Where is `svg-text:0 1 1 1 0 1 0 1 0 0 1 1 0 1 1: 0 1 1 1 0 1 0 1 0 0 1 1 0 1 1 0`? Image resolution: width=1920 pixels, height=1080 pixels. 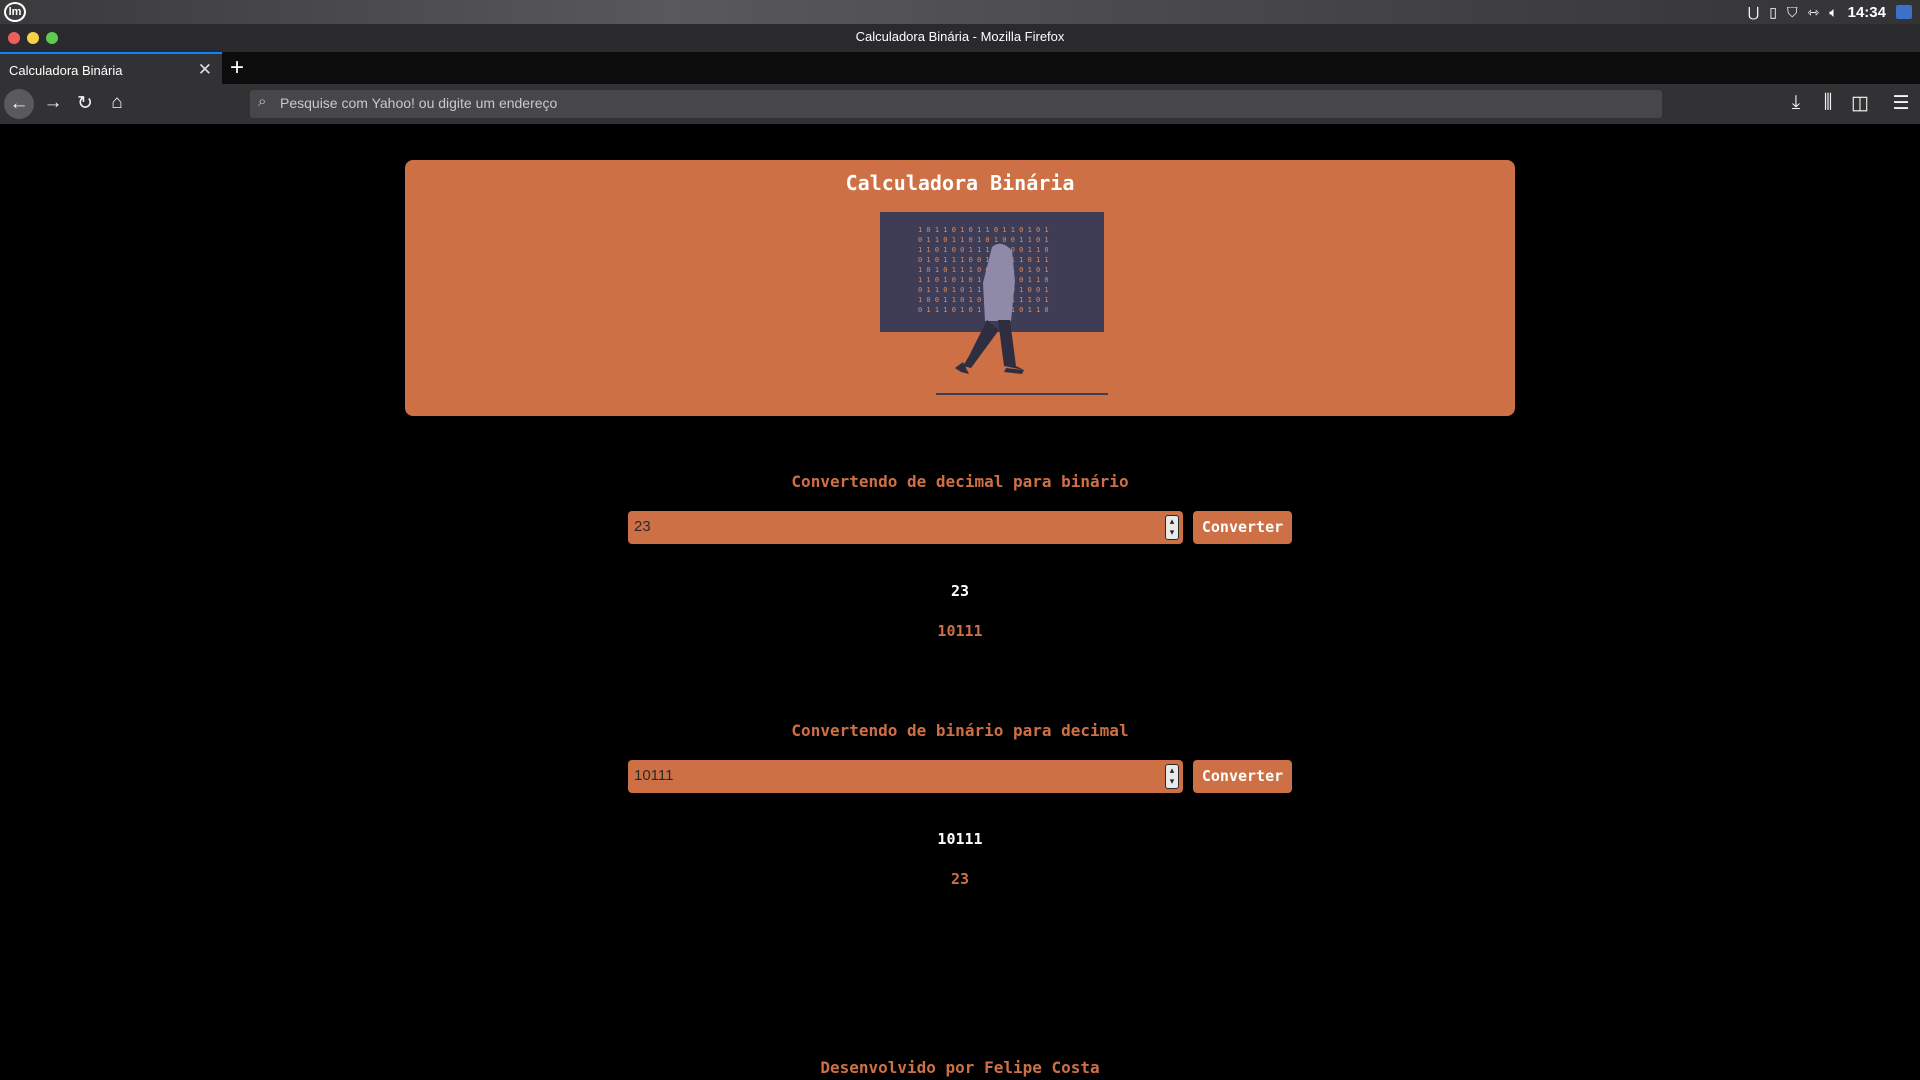 svg-text:0 1 1 1 0 1 0 1 0 0 1 1 0 1 1: 0 1 1 1 0 1 0 1 0 0 1 1 0 1 1 0 is located at coordinates (983, 310).